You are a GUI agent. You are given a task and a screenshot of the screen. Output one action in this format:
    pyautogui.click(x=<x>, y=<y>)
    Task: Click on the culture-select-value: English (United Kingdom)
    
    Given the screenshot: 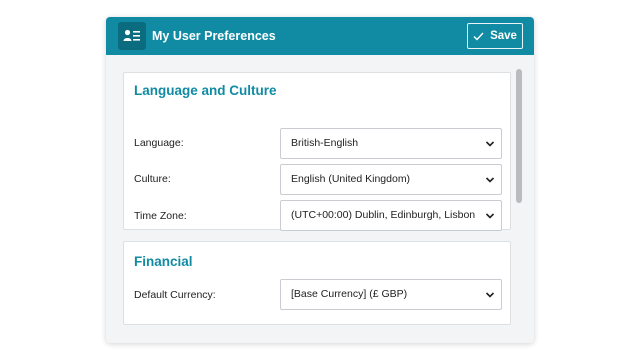 What is the action you would take?
    pyautogui.click(x=351, y=179)
    